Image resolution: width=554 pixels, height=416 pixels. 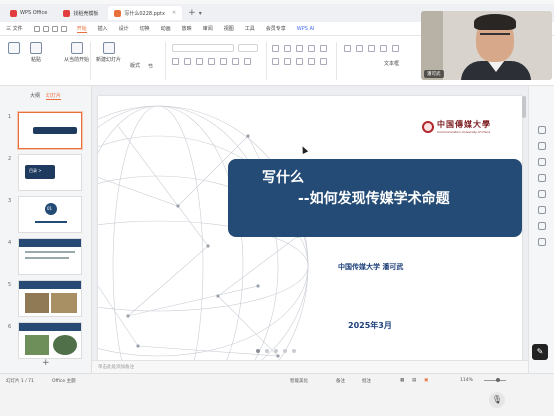 I want to click on menu-animation: 动画, so click(x=166, y=28).